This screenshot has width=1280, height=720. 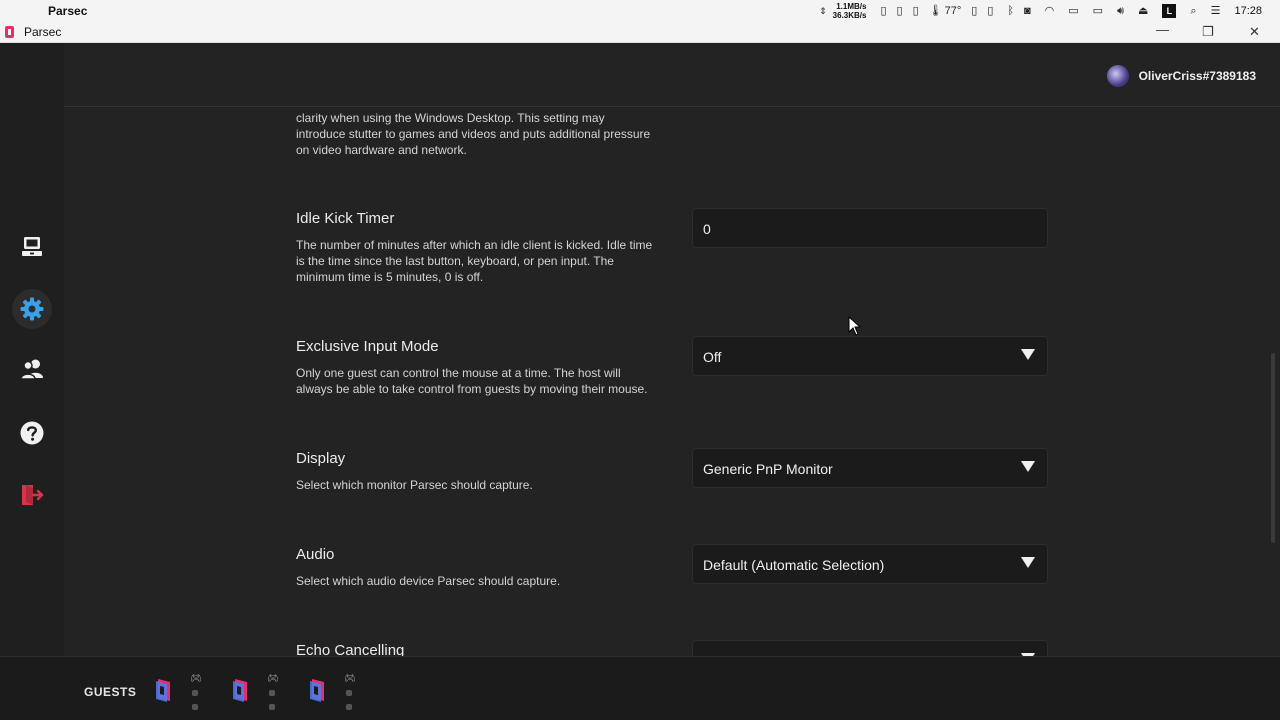 What do you see at coordinates (1162, 29) in the screenshot?
I see `minimize-icon: —` at bounding box center [1162, 29].